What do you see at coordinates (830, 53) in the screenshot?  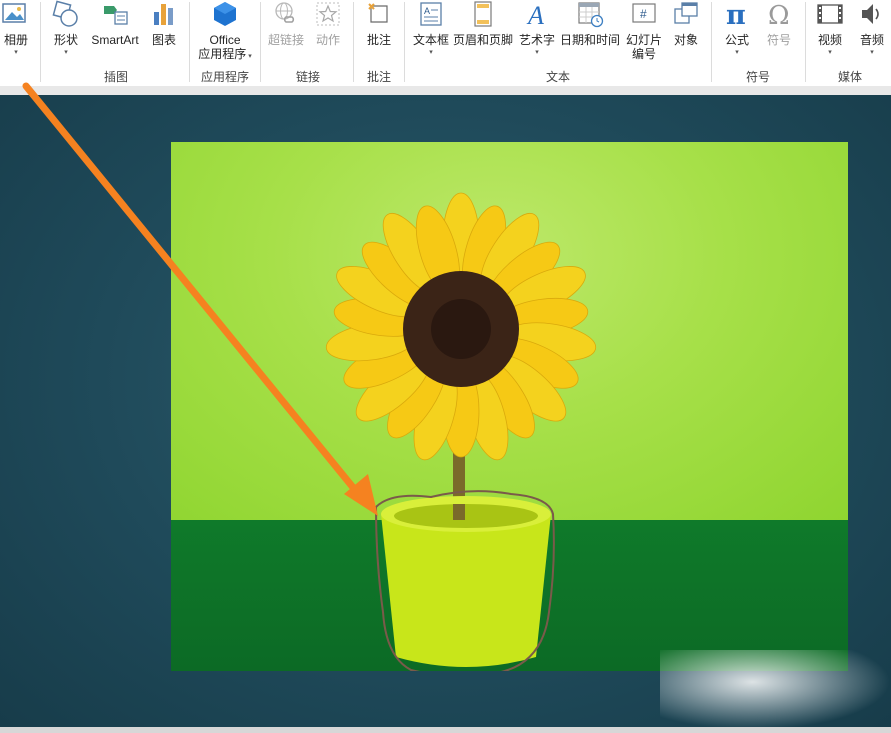 I see `video-dropdown-arrow: ▾` at bounding box center [830, 53].